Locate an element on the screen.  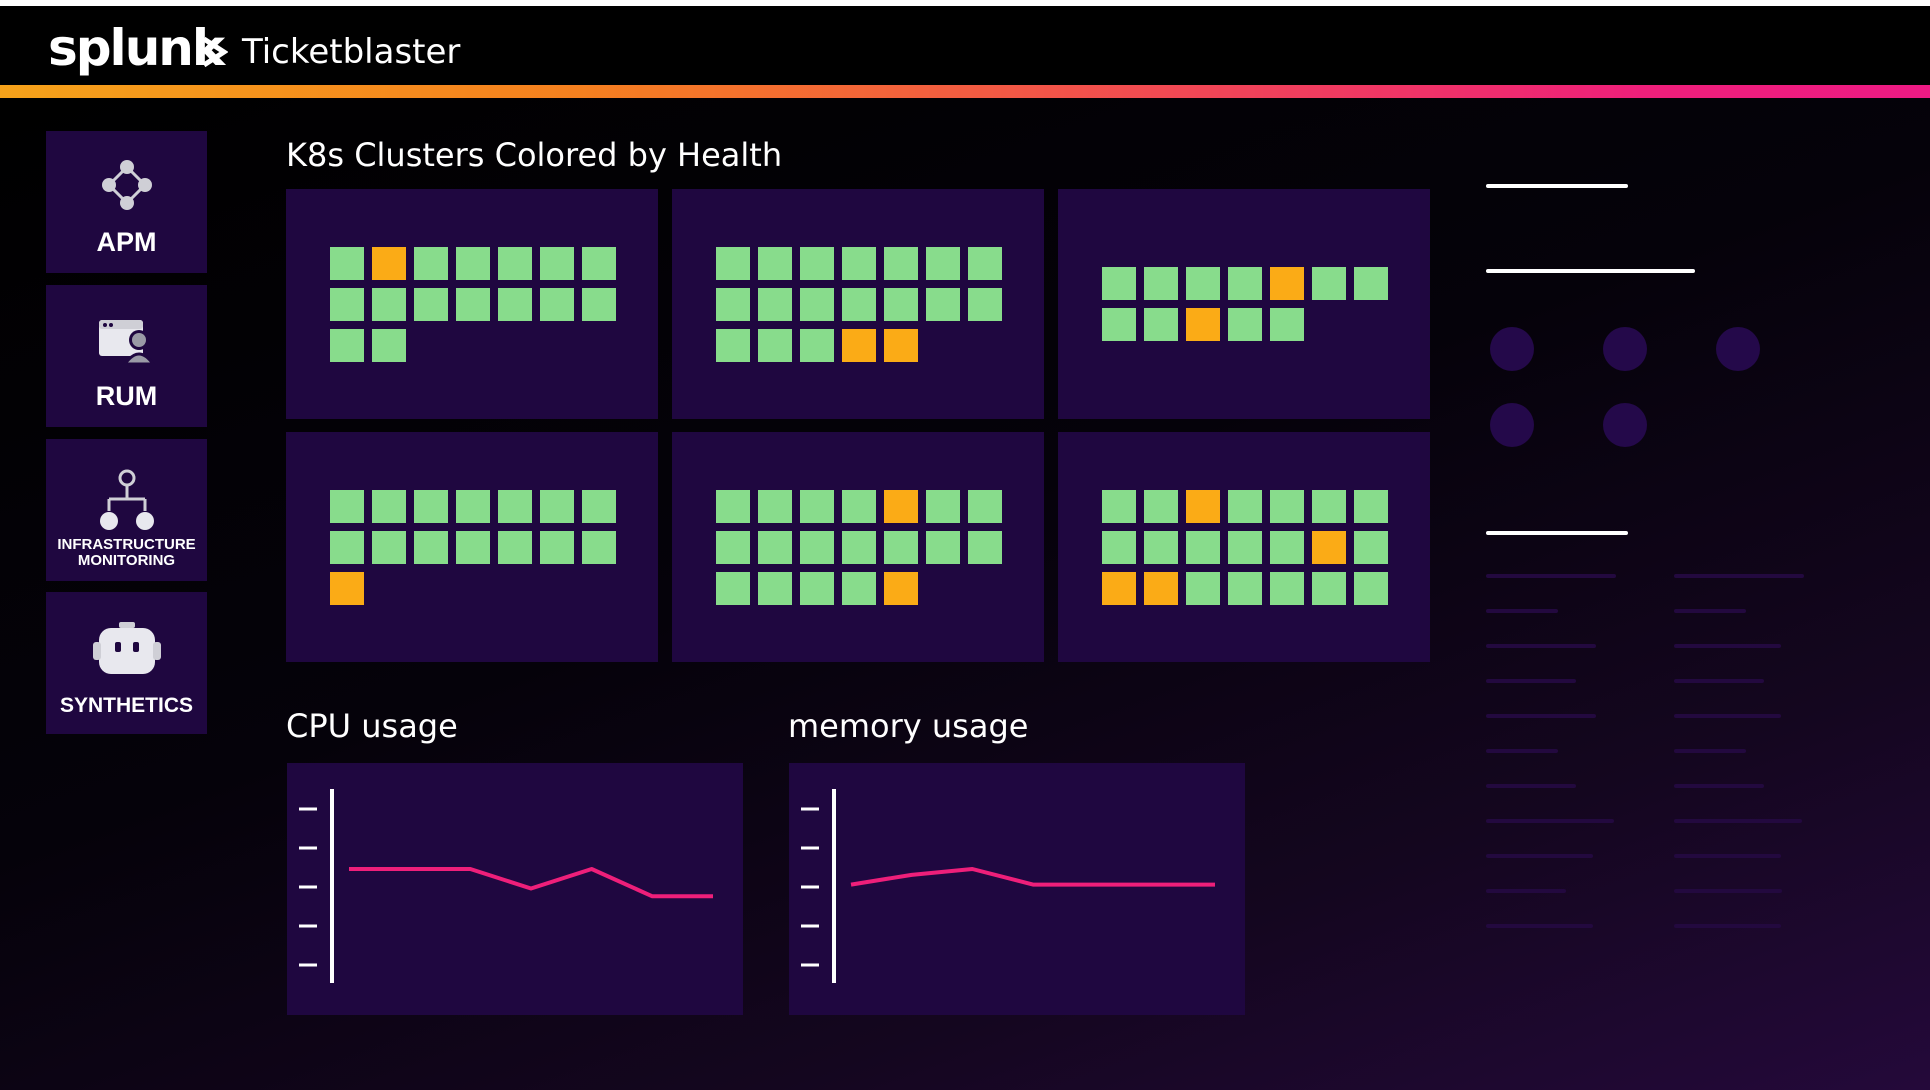
nav-tile-infrastructure: INFRASTRUCTURE MONITORING is located at coordinates (126, 510).